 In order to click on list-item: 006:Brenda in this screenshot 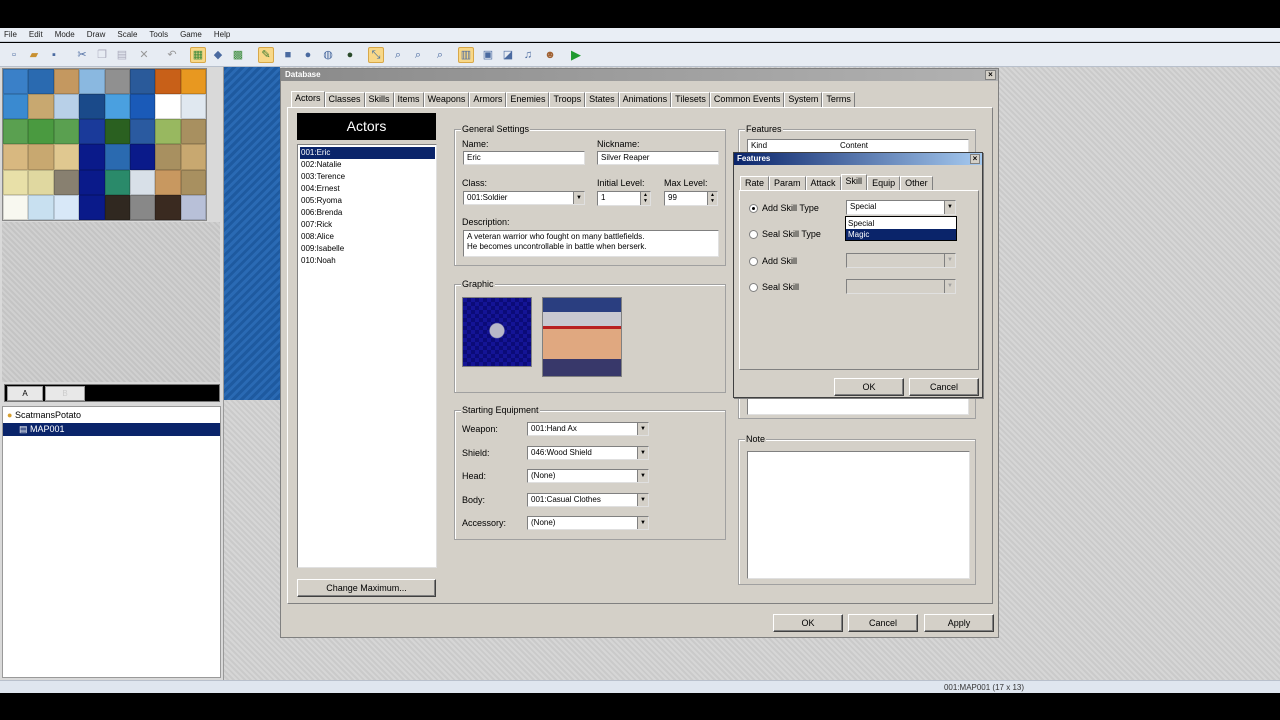, I will do `click(367, 213)`.